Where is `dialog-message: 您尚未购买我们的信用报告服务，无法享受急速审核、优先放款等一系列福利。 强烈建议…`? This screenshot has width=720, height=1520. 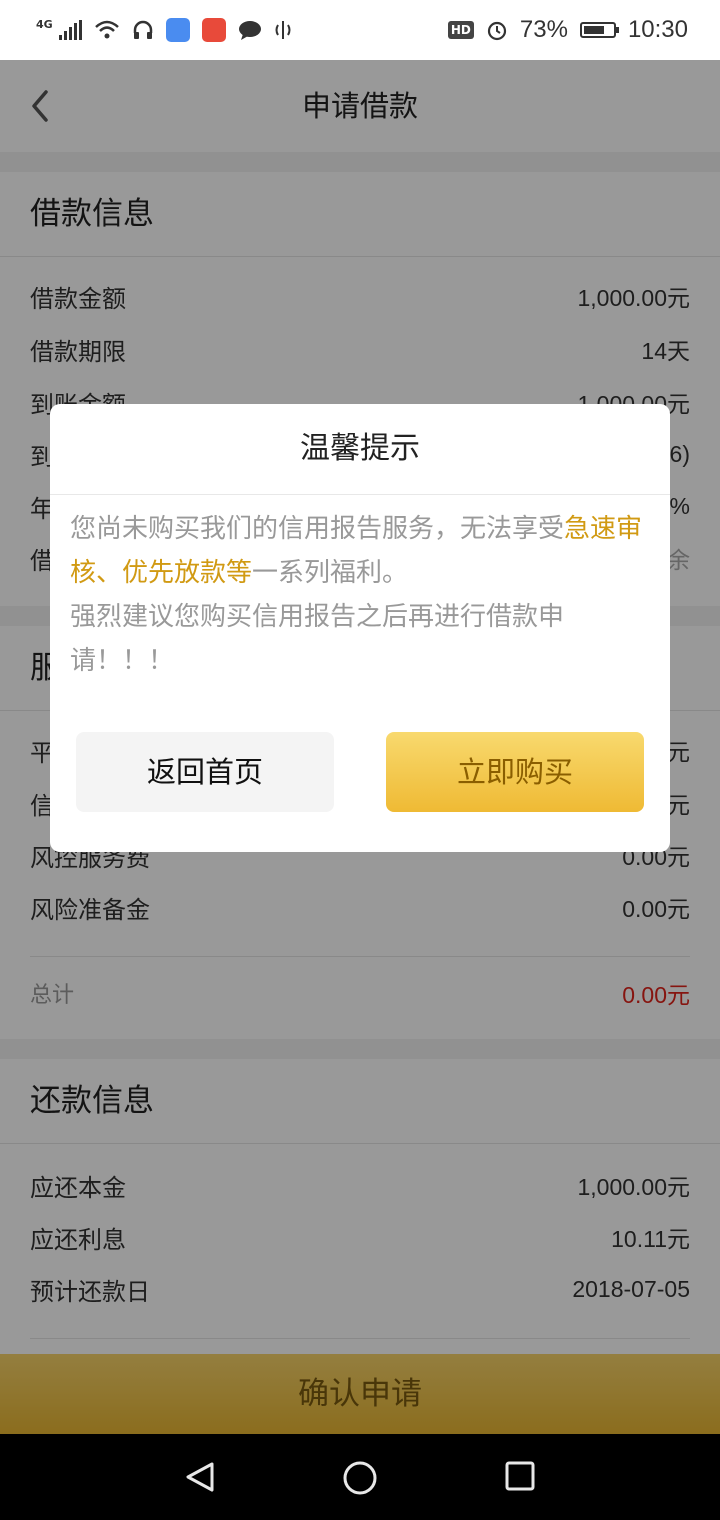
dialog-message: 您尚未购买我们的信用报告服务，无法享受急速审核、优先放款等一系列福利。 强烈建议… is located at coordinates (360, 589).